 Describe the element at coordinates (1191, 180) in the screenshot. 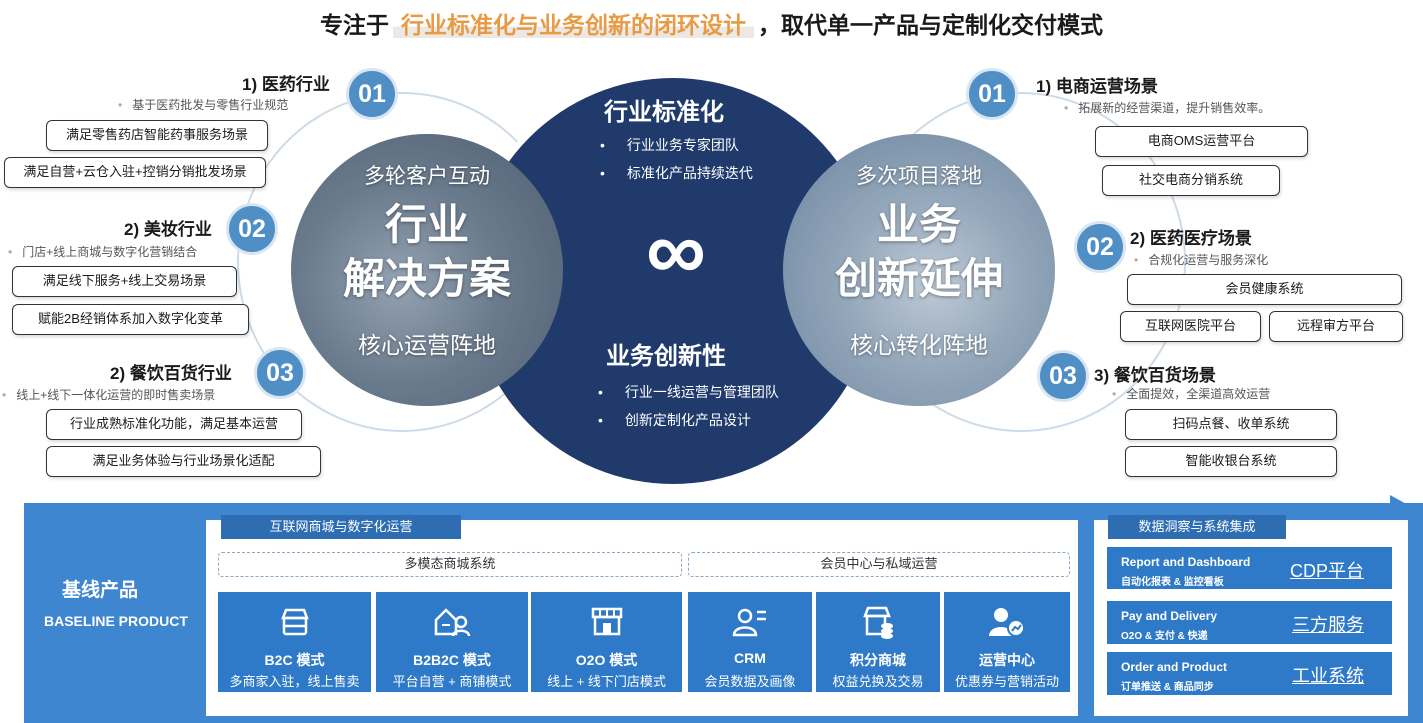

I see `tag-social-ecommerce: 社交电商分销系统` at that location.